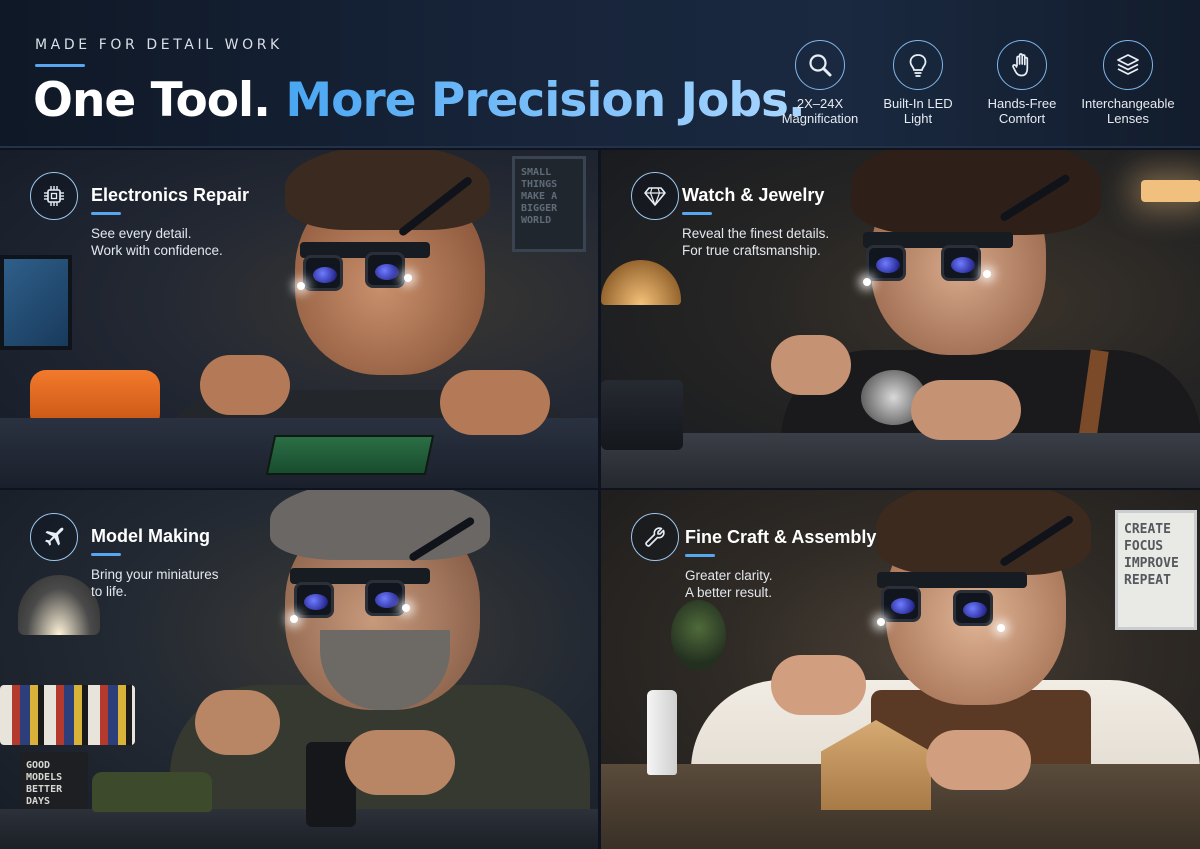 The width and height of the screenshot is (1200, 849). Describe the element at coordinates (1128, 111) in the screenshot. I see `feature-label: Interchangeable Lenses` at that location.